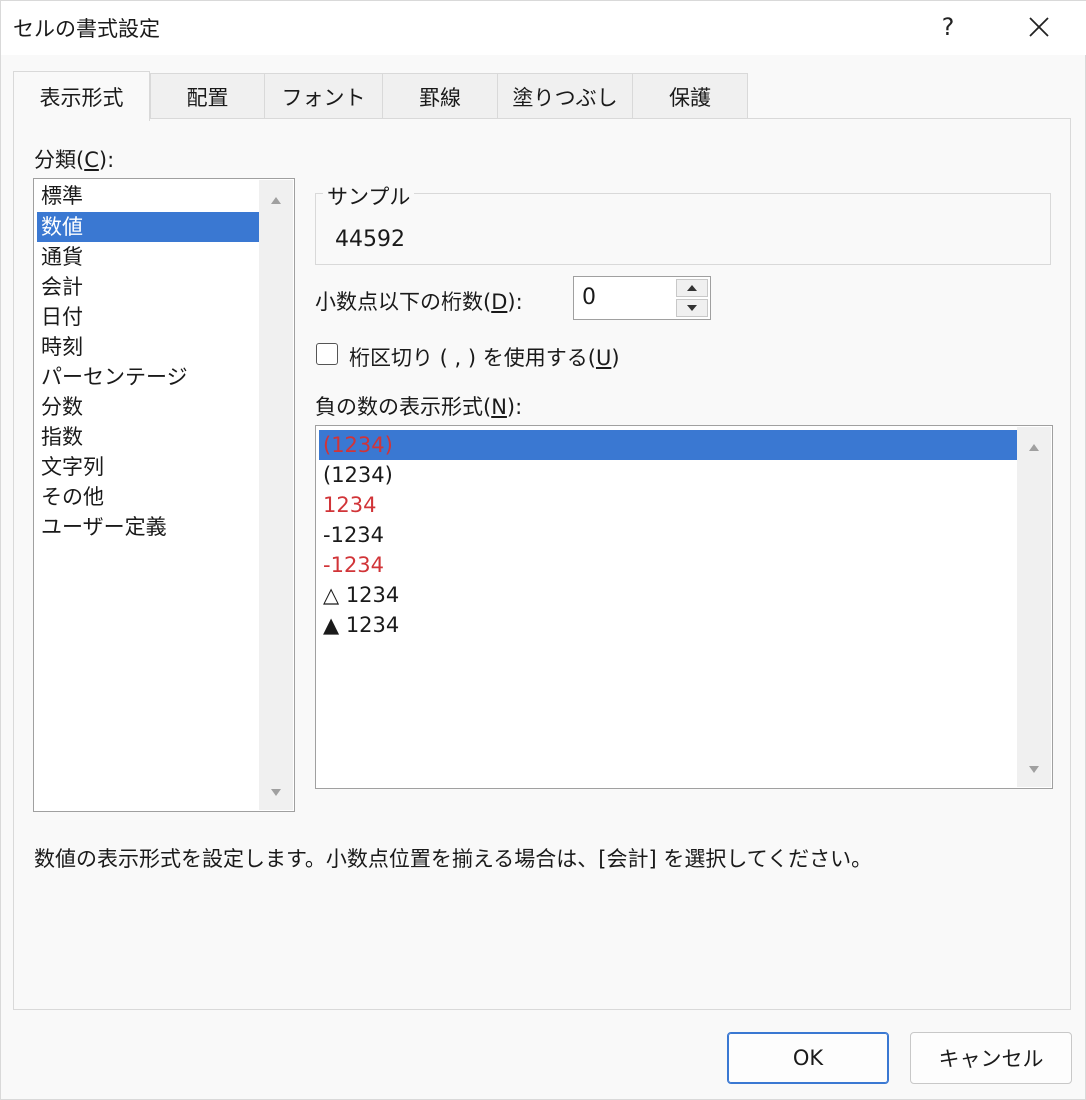  What do you see at coordinates (440, 96) in the screenshot?
I see `tab-border: 罫線` at bounding box center [440, 96].